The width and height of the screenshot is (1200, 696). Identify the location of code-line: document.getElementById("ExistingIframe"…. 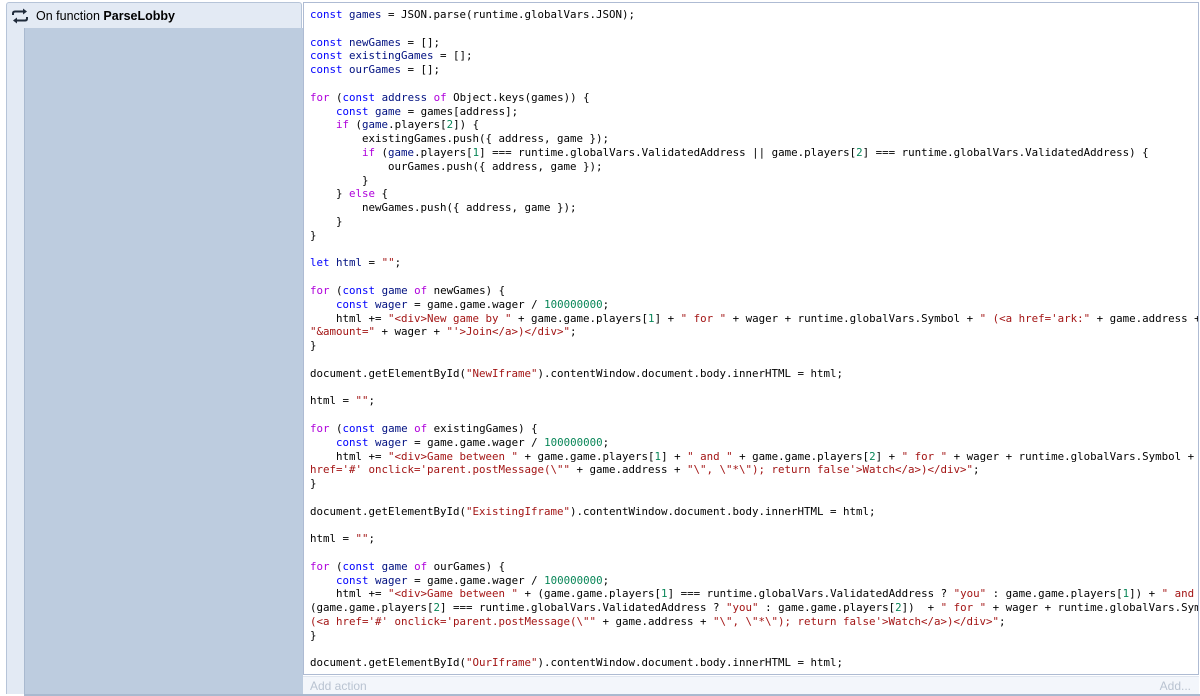
(593, 511).